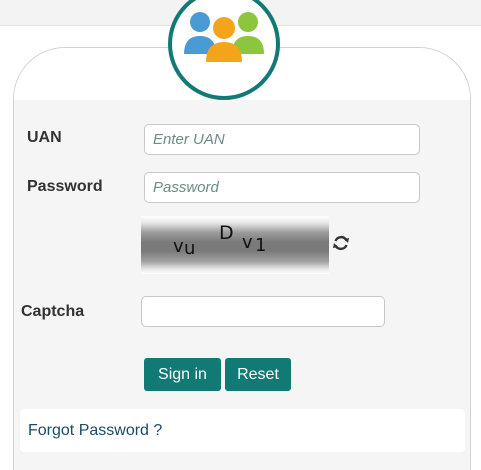 The image size is (481, 470). I want to click on captcha-label: Captcha, so click(53, 311).